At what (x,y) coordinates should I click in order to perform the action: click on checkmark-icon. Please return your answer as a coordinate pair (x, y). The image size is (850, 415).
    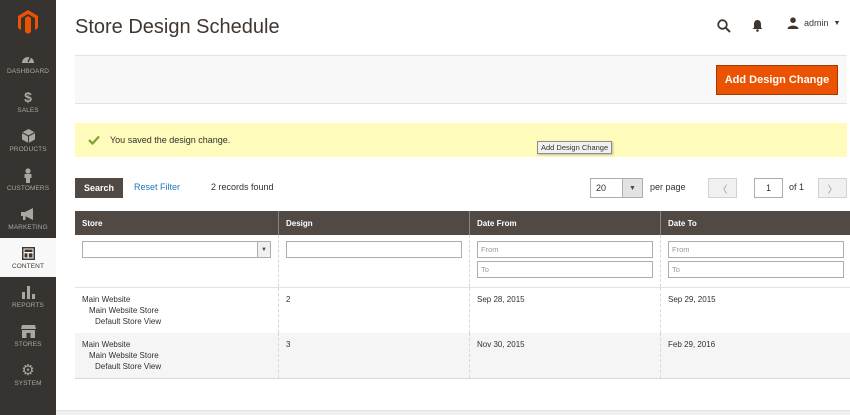
    Looking at the image, I should click on (94, 140).